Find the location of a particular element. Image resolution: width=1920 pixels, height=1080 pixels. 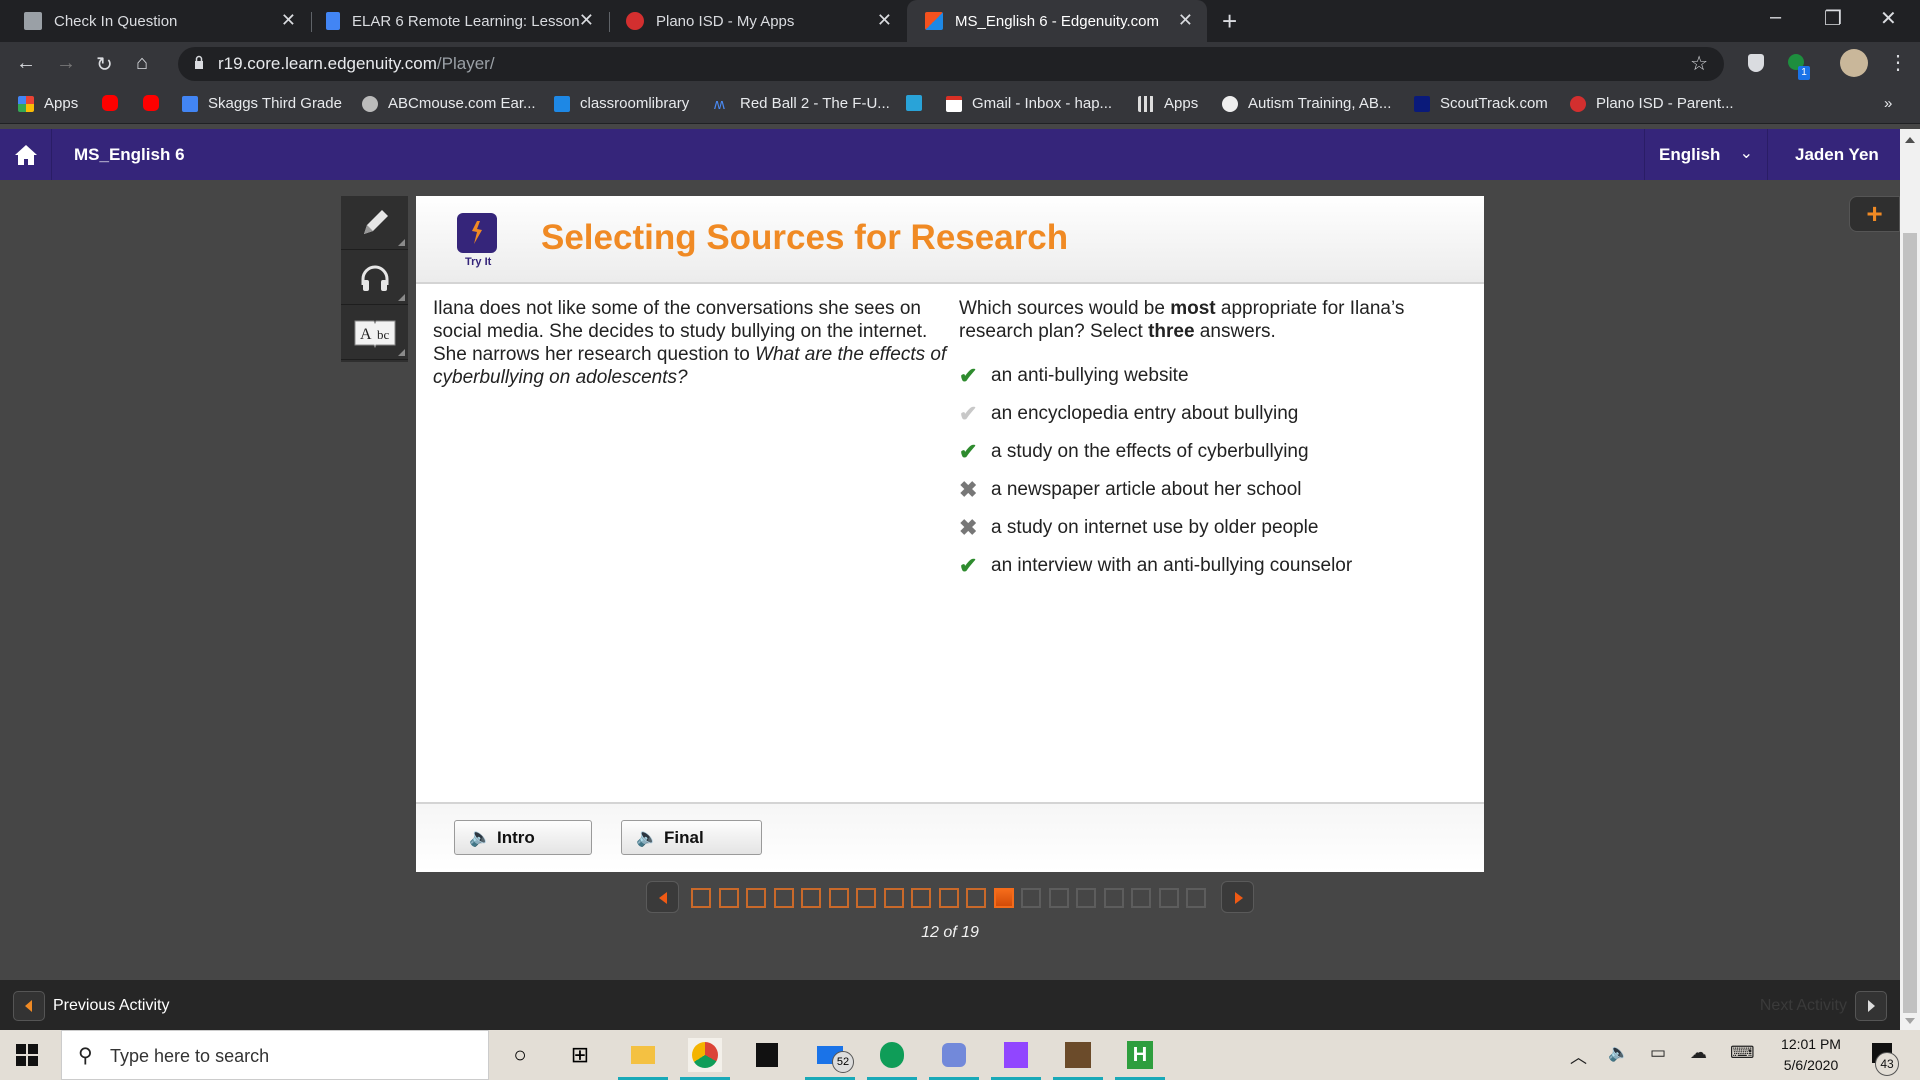

bookmark-classroomlibrary: classroomlibrary is located at coordinates (621, 103).